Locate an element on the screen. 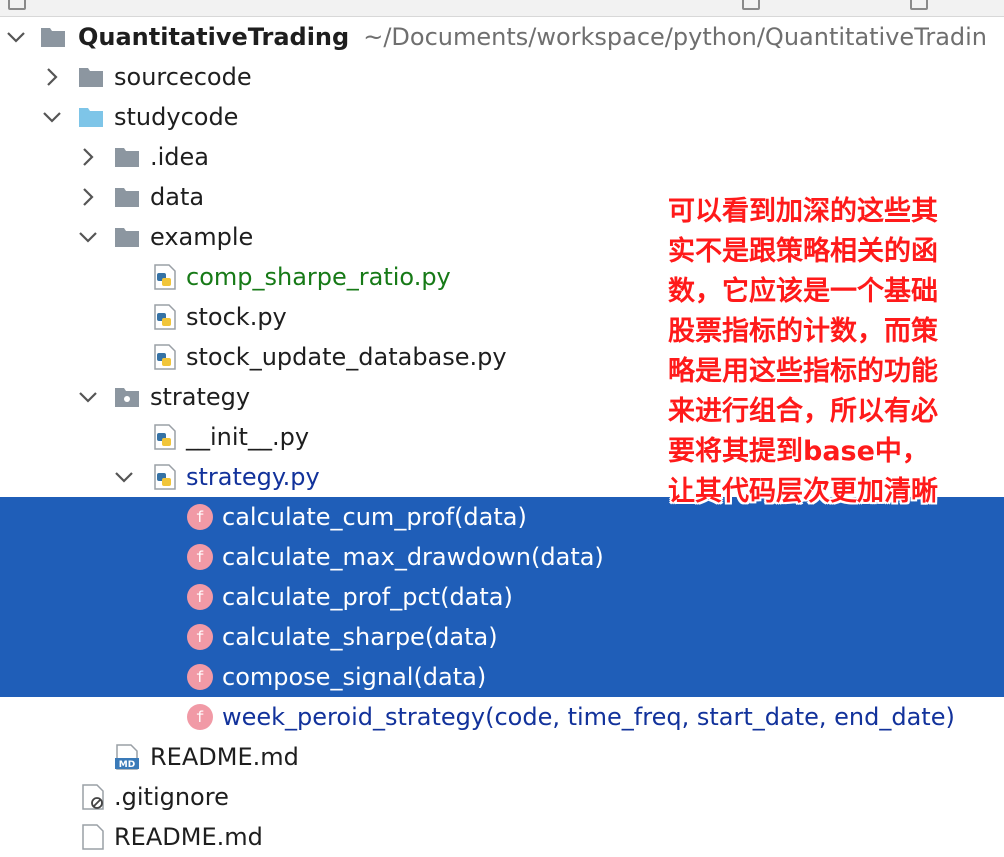 The width and height of the screenshot is (1004, 857). annotation-line: 股票指标的计数，而策 is located at coordinates (803, 331).